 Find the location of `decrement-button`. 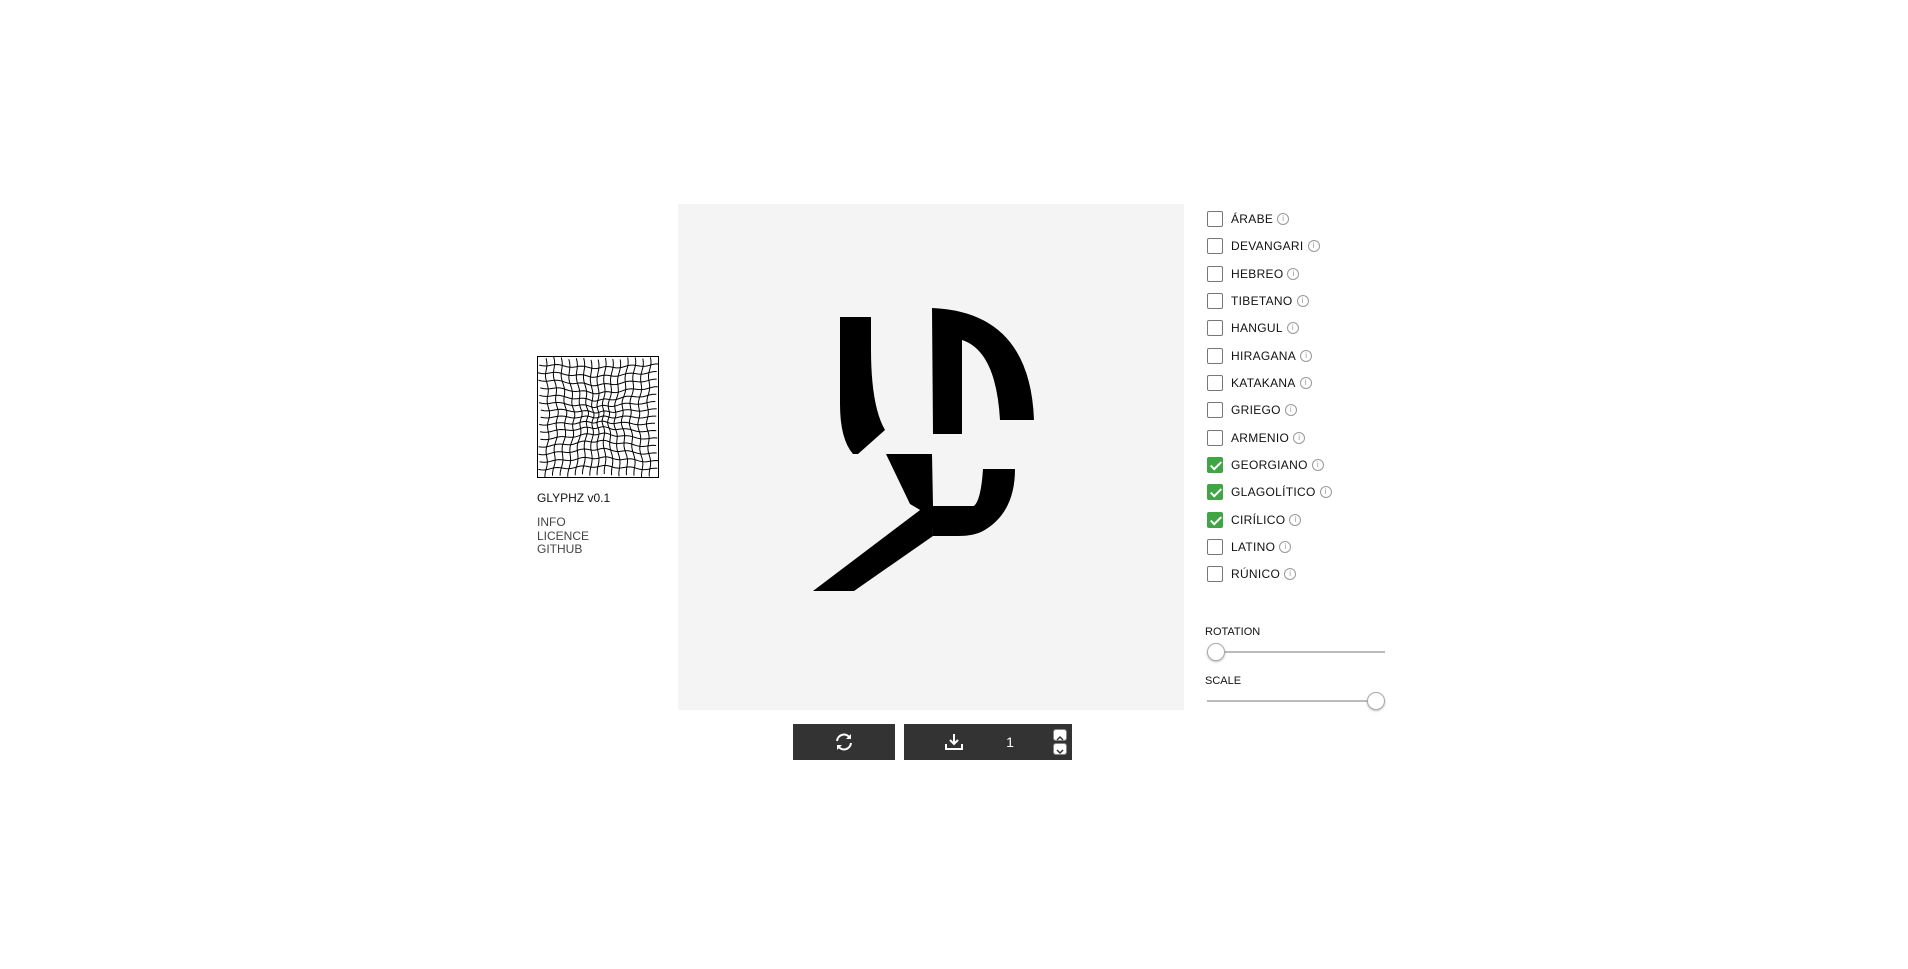

decrement-button is located at coordinates (1060, 749).